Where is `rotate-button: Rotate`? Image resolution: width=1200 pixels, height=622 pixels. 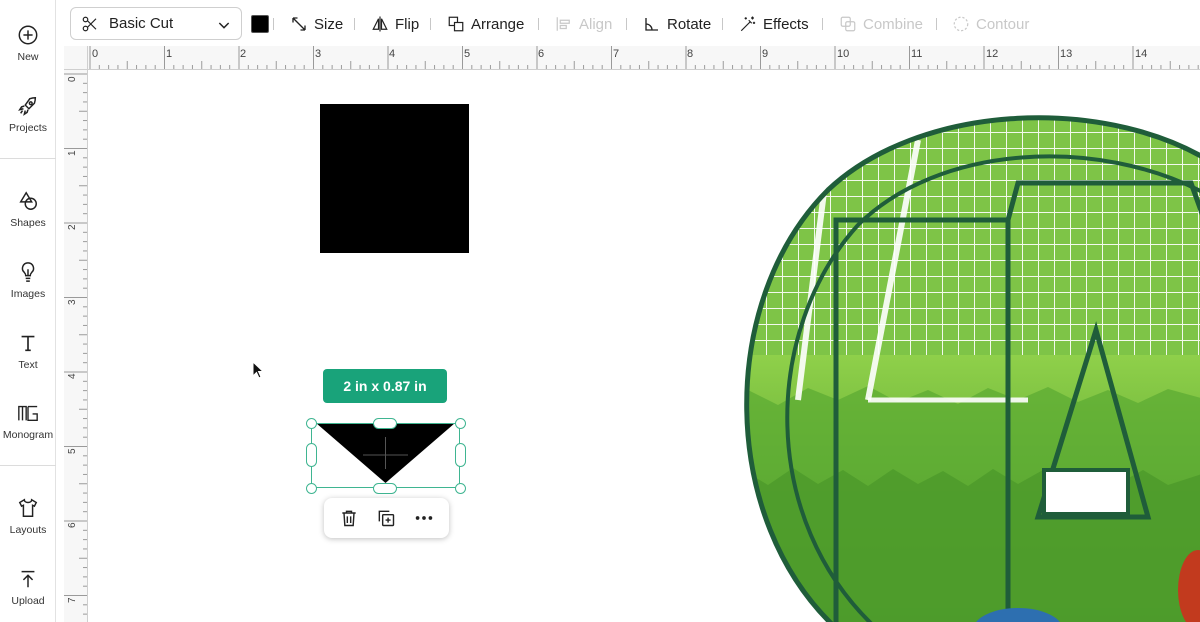
rotate-button: Rotate is located at coordinates (677, 24).